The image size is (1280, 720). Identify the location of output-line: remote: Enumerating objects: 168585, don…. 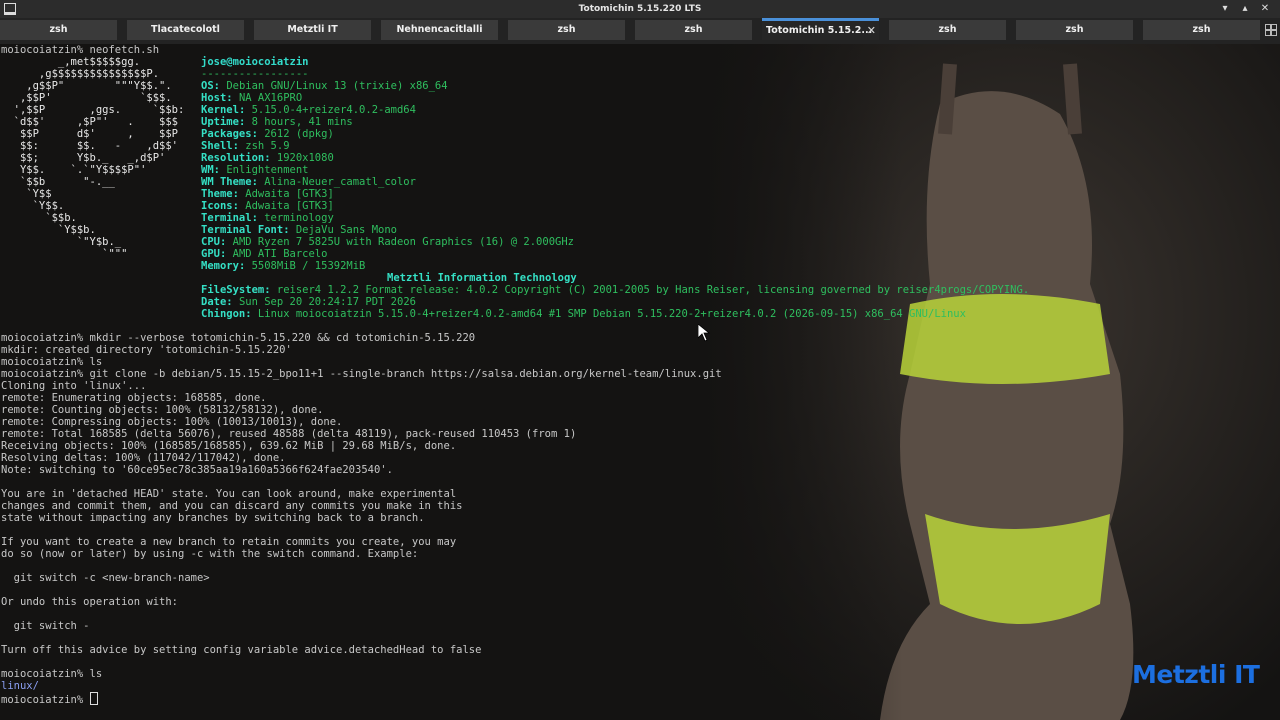
(134, 398).